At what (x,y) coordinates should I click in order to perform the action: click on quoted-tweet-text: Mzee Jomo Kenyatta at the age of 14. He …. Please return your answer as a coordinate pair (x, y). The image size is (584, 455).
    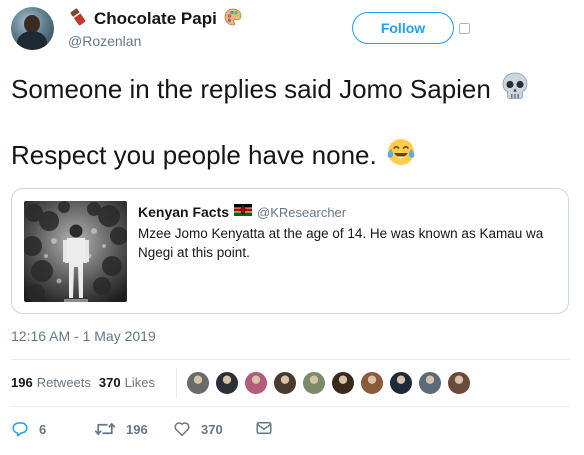
    Looking at the image, I should click on (341, 243).